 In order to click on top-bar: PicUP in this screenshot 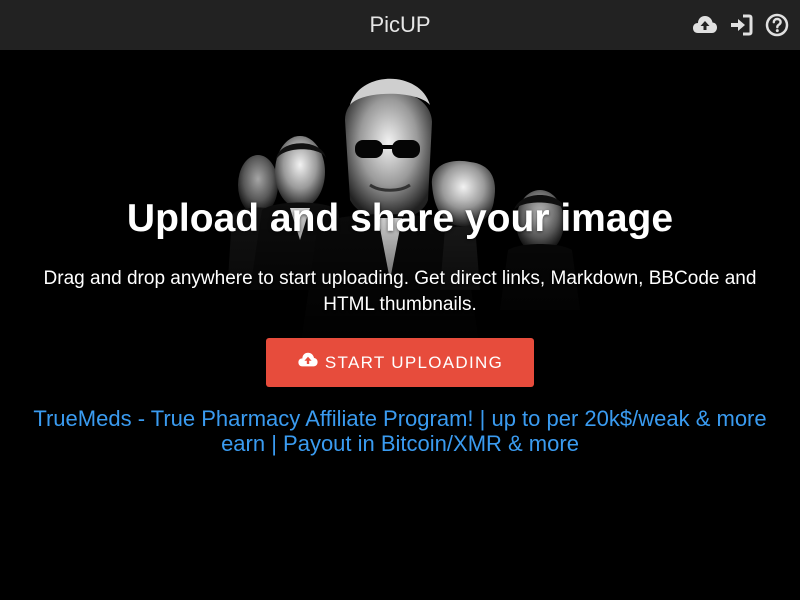, I will do `click(400, 25)`.